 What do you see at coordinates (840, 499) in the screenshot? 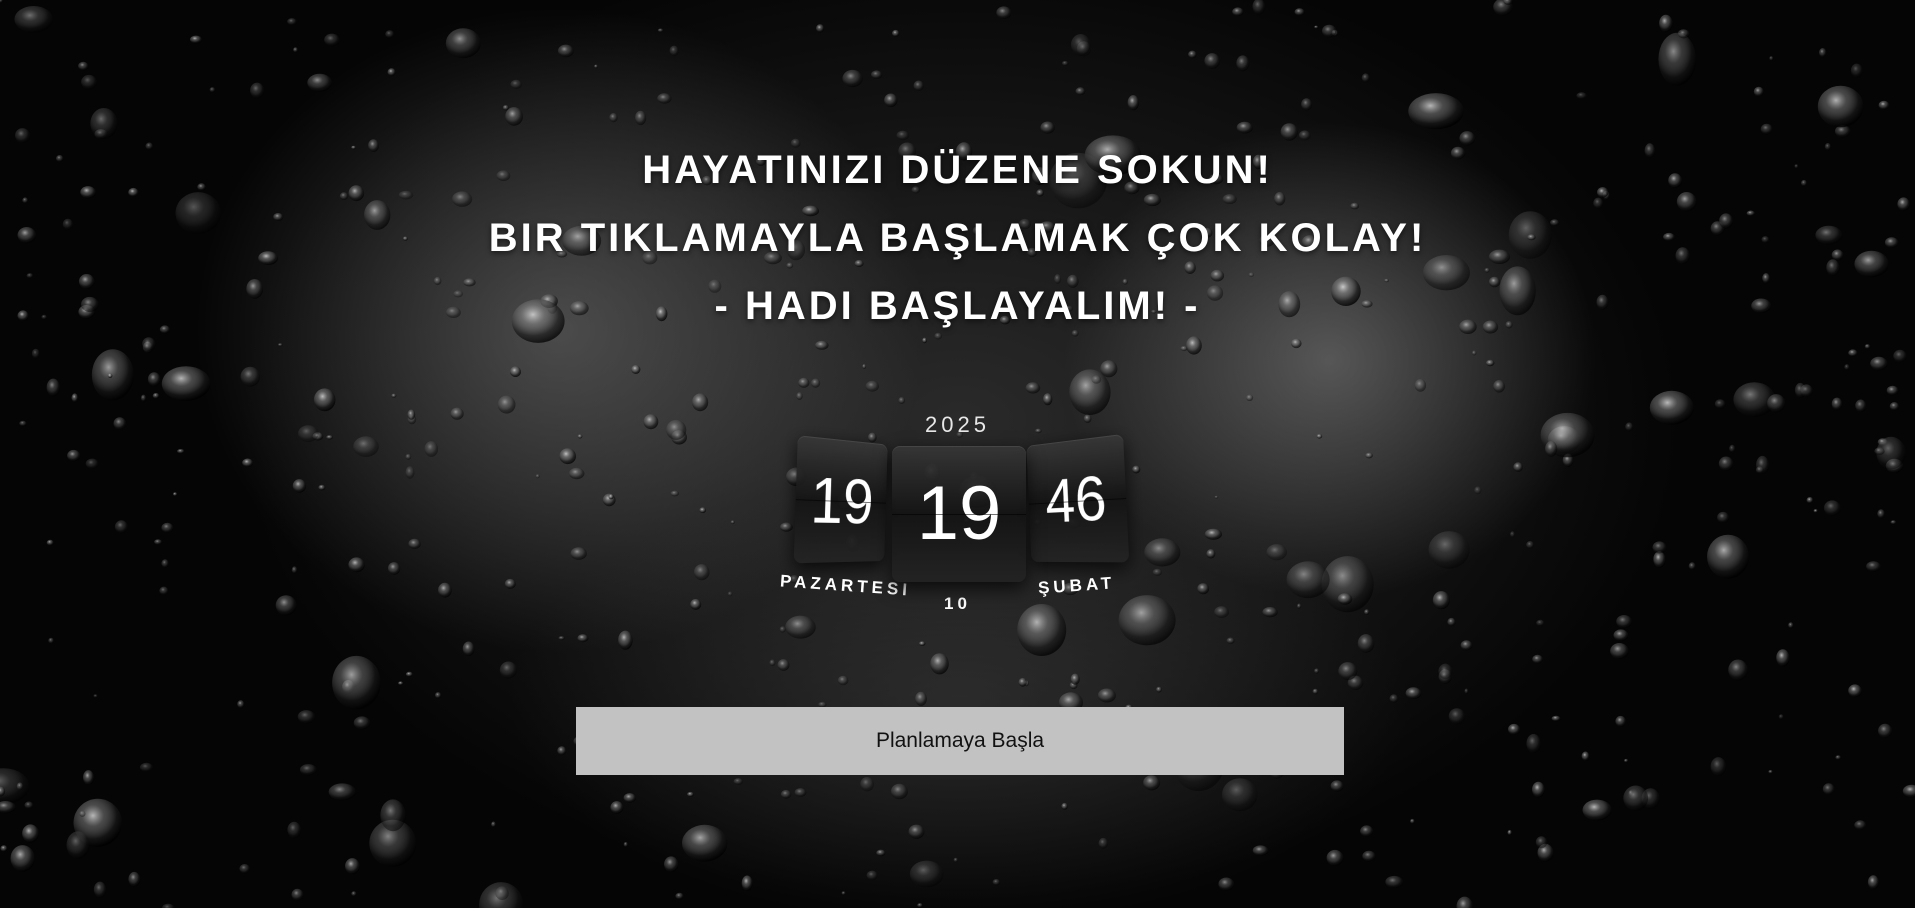
I see `clock-hour-tile: 19` at bounding box center [840, 499].